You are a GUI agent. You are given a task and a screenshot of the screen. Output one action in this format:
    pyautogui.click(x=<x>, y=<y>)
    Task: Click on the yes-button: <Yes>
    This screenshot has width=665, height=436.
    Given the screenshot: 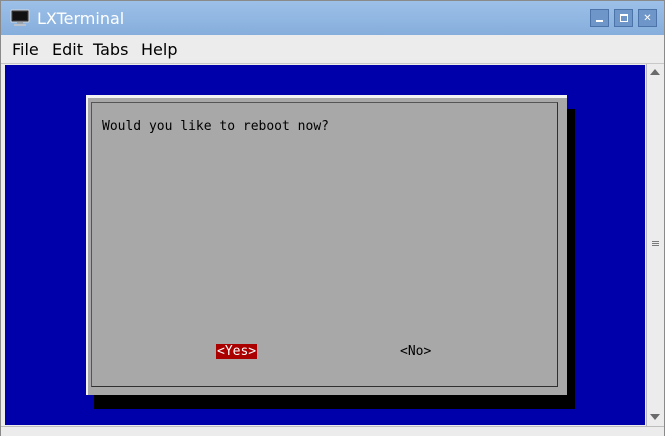 What is the action you would take?
    pyautogui.click(x=237, y=351)
    